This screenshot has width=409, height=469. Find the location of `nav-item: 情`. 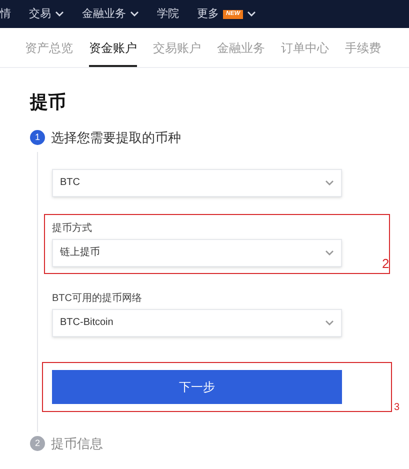

nav-item: 情 is located at coordinates (5, 14).